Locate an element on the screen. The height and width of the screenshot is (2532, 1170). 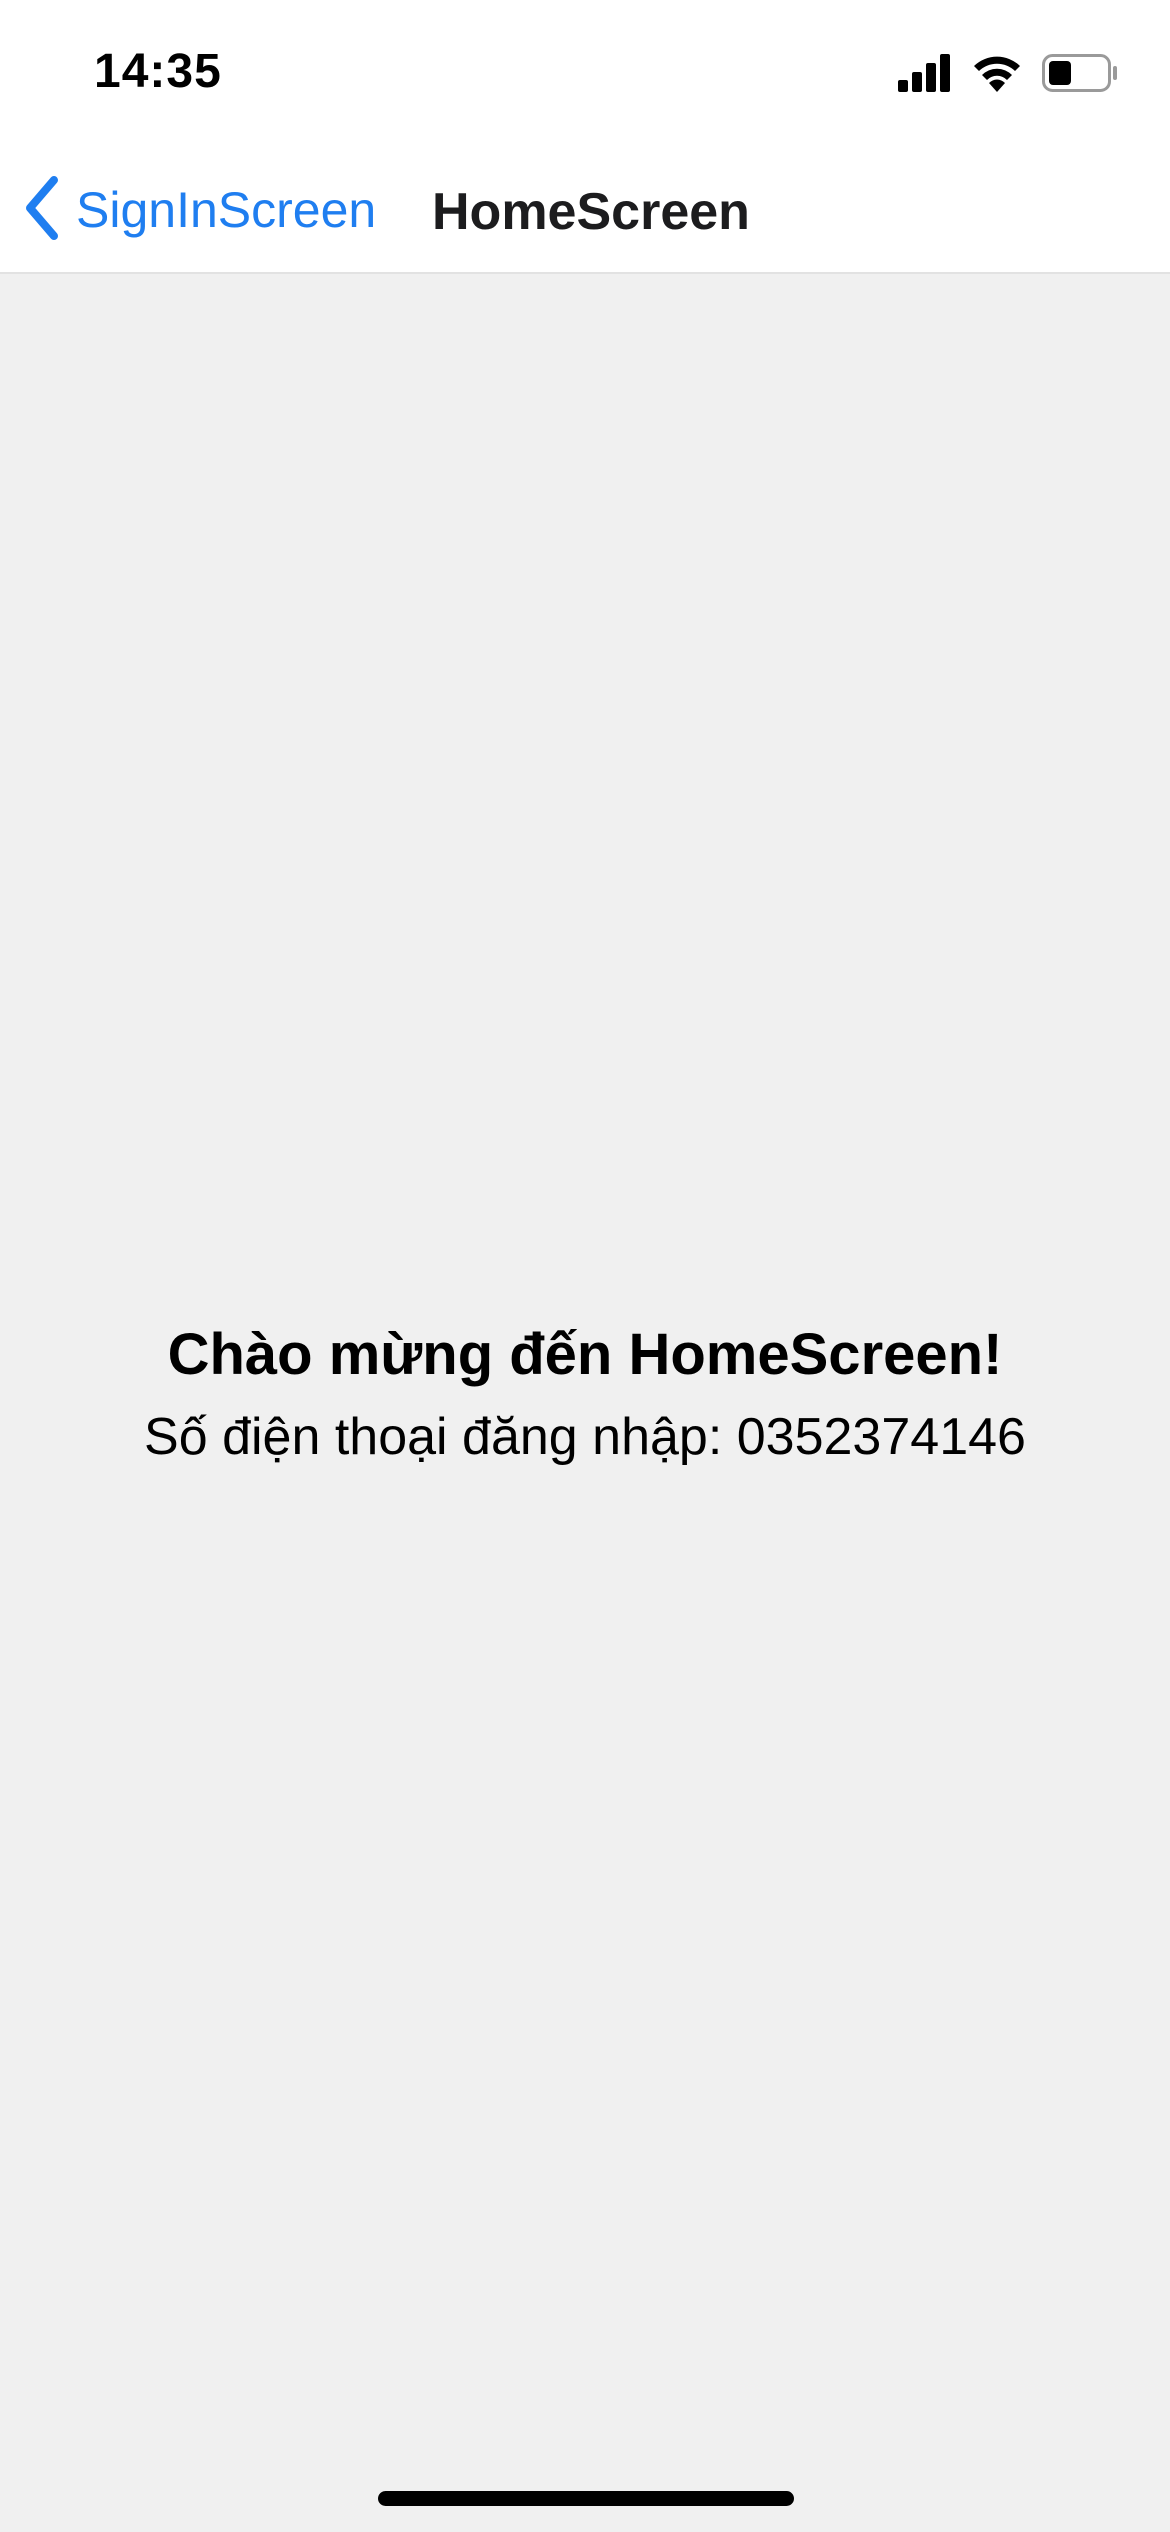
status-icons is located at coordinates (1008, 75).